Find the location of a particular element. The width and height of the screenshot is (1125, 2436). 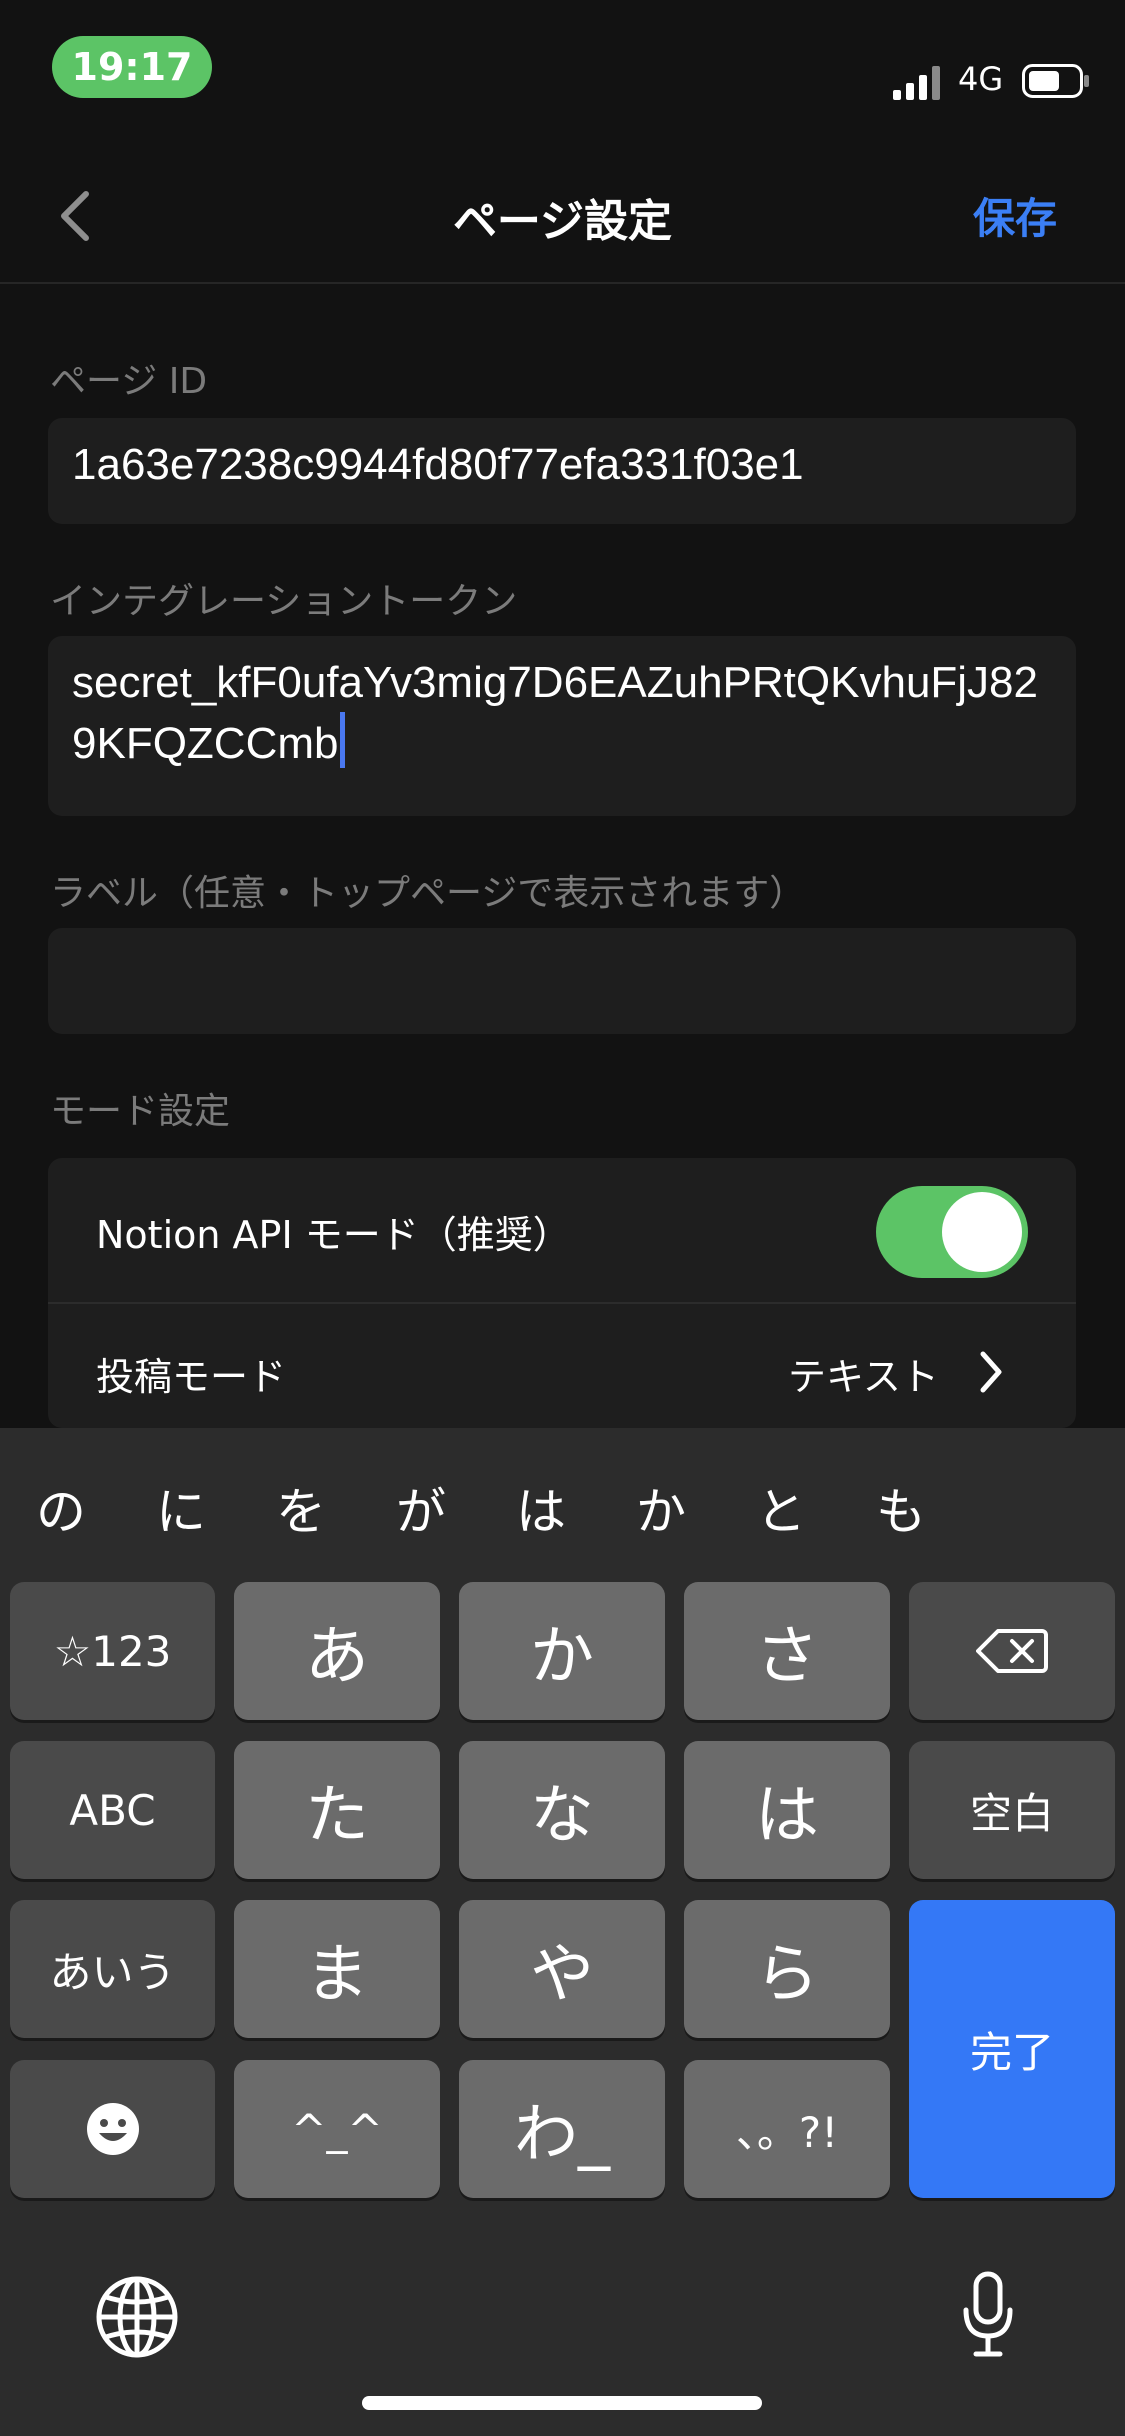

candidate-word: も is located at coordinates (901, 1508).